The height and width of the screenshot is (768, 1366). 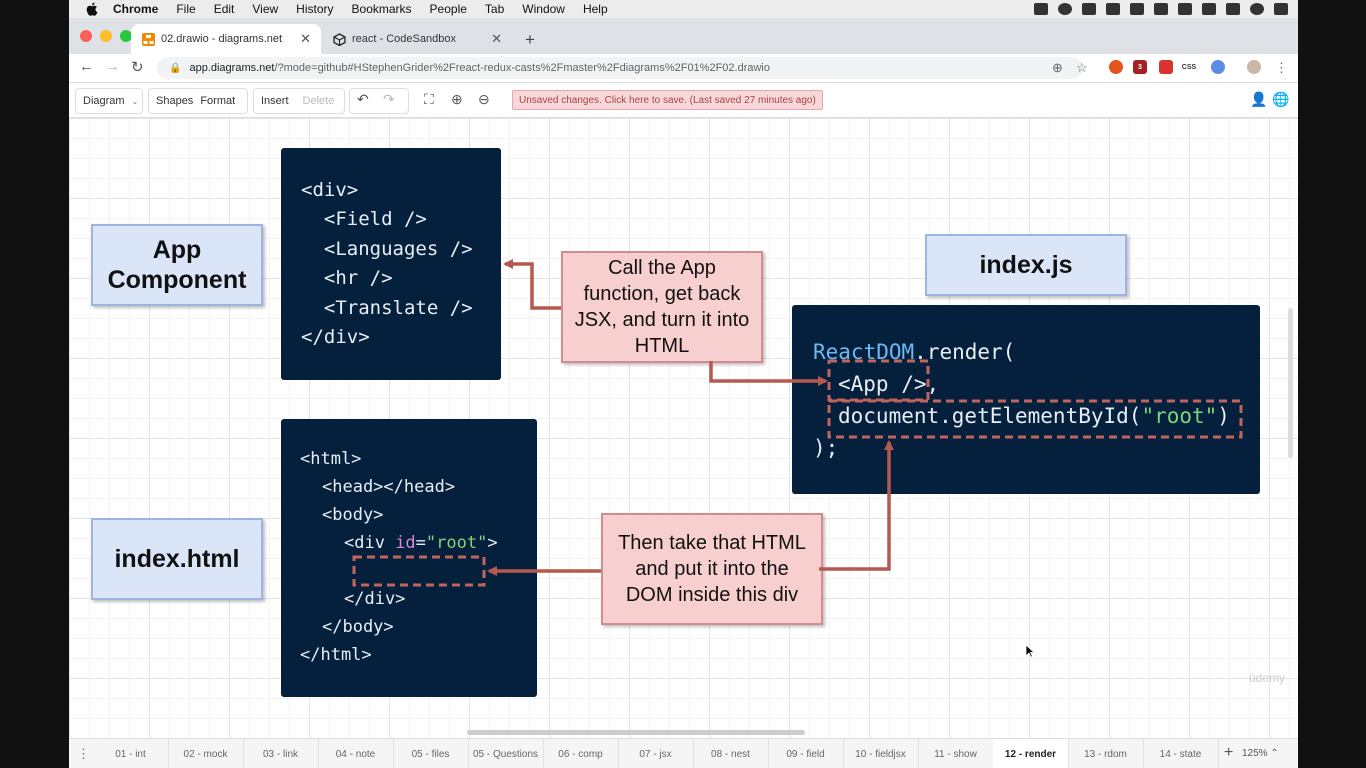 What do you see at coordinates (1290, 383) in the screenshot?
I see `vertical-scrollbar` at bounding box center [1290, 383].